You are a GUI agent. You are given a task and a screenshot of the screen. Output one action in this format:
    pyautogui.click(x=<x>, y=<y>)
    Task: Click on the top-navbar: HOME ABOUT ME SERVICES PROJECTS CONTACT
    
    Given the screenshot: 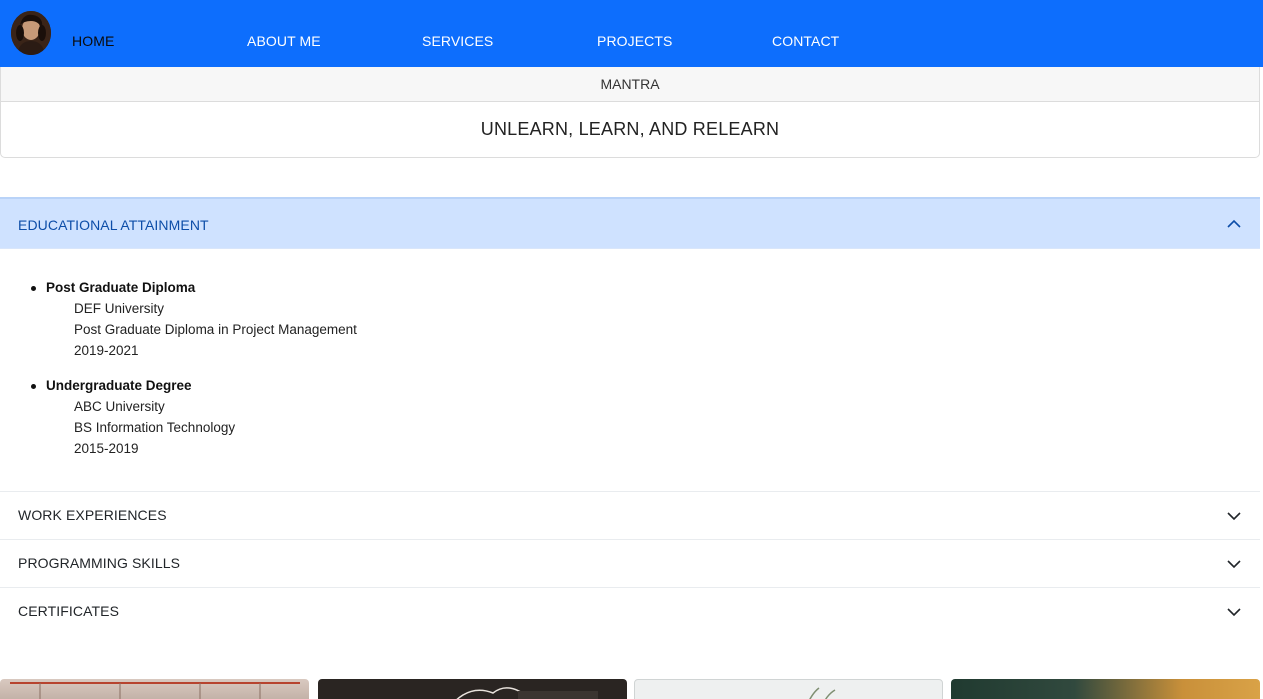 What is the action you would take?
    pyautogui.click(x=631, y=33)
    